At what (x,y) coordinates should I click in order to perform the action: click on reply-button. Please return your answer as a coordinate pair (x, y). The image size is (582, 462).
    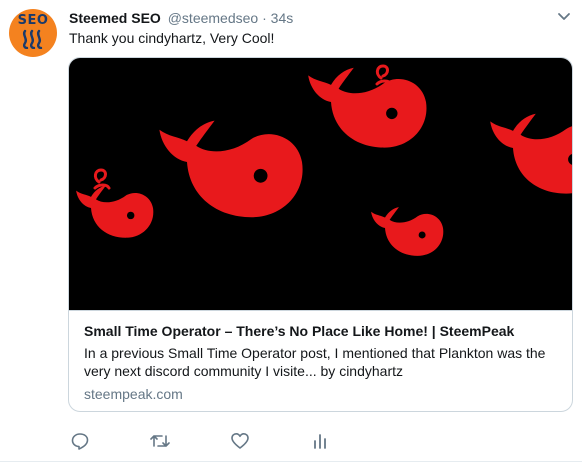
    Looking at the image, I should click on (80, 441).